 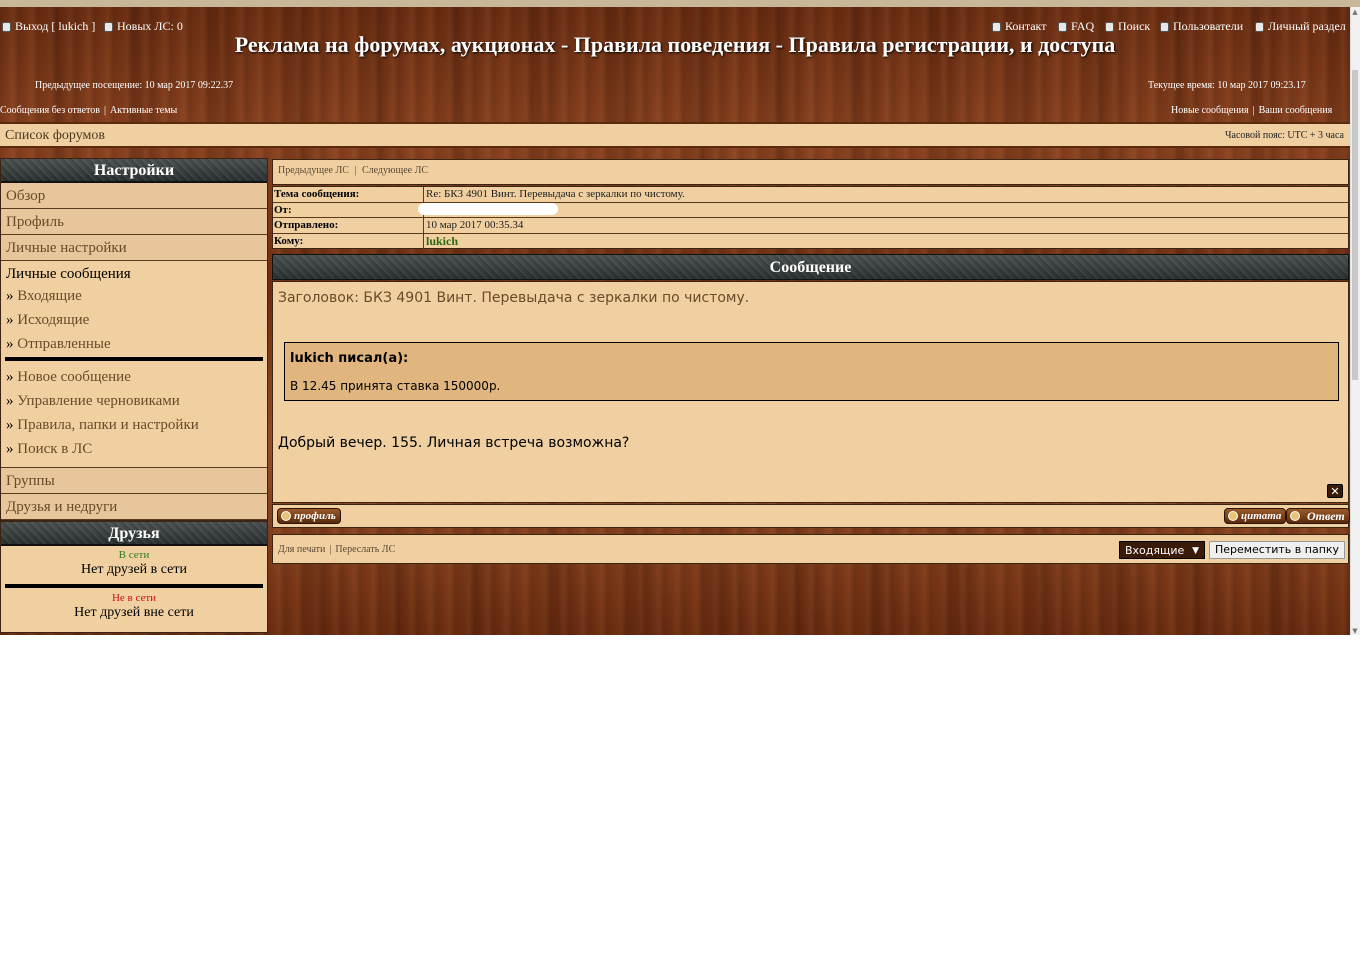 I want to click on friends-offline-label: Не в сети, so click(x=134, y=598).